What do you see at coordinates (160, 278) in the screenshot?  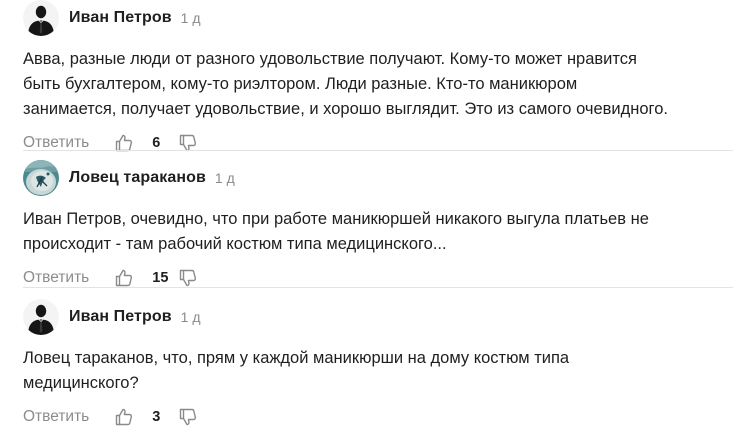 I see `like-count: 15` at bounding box center [160, 278].